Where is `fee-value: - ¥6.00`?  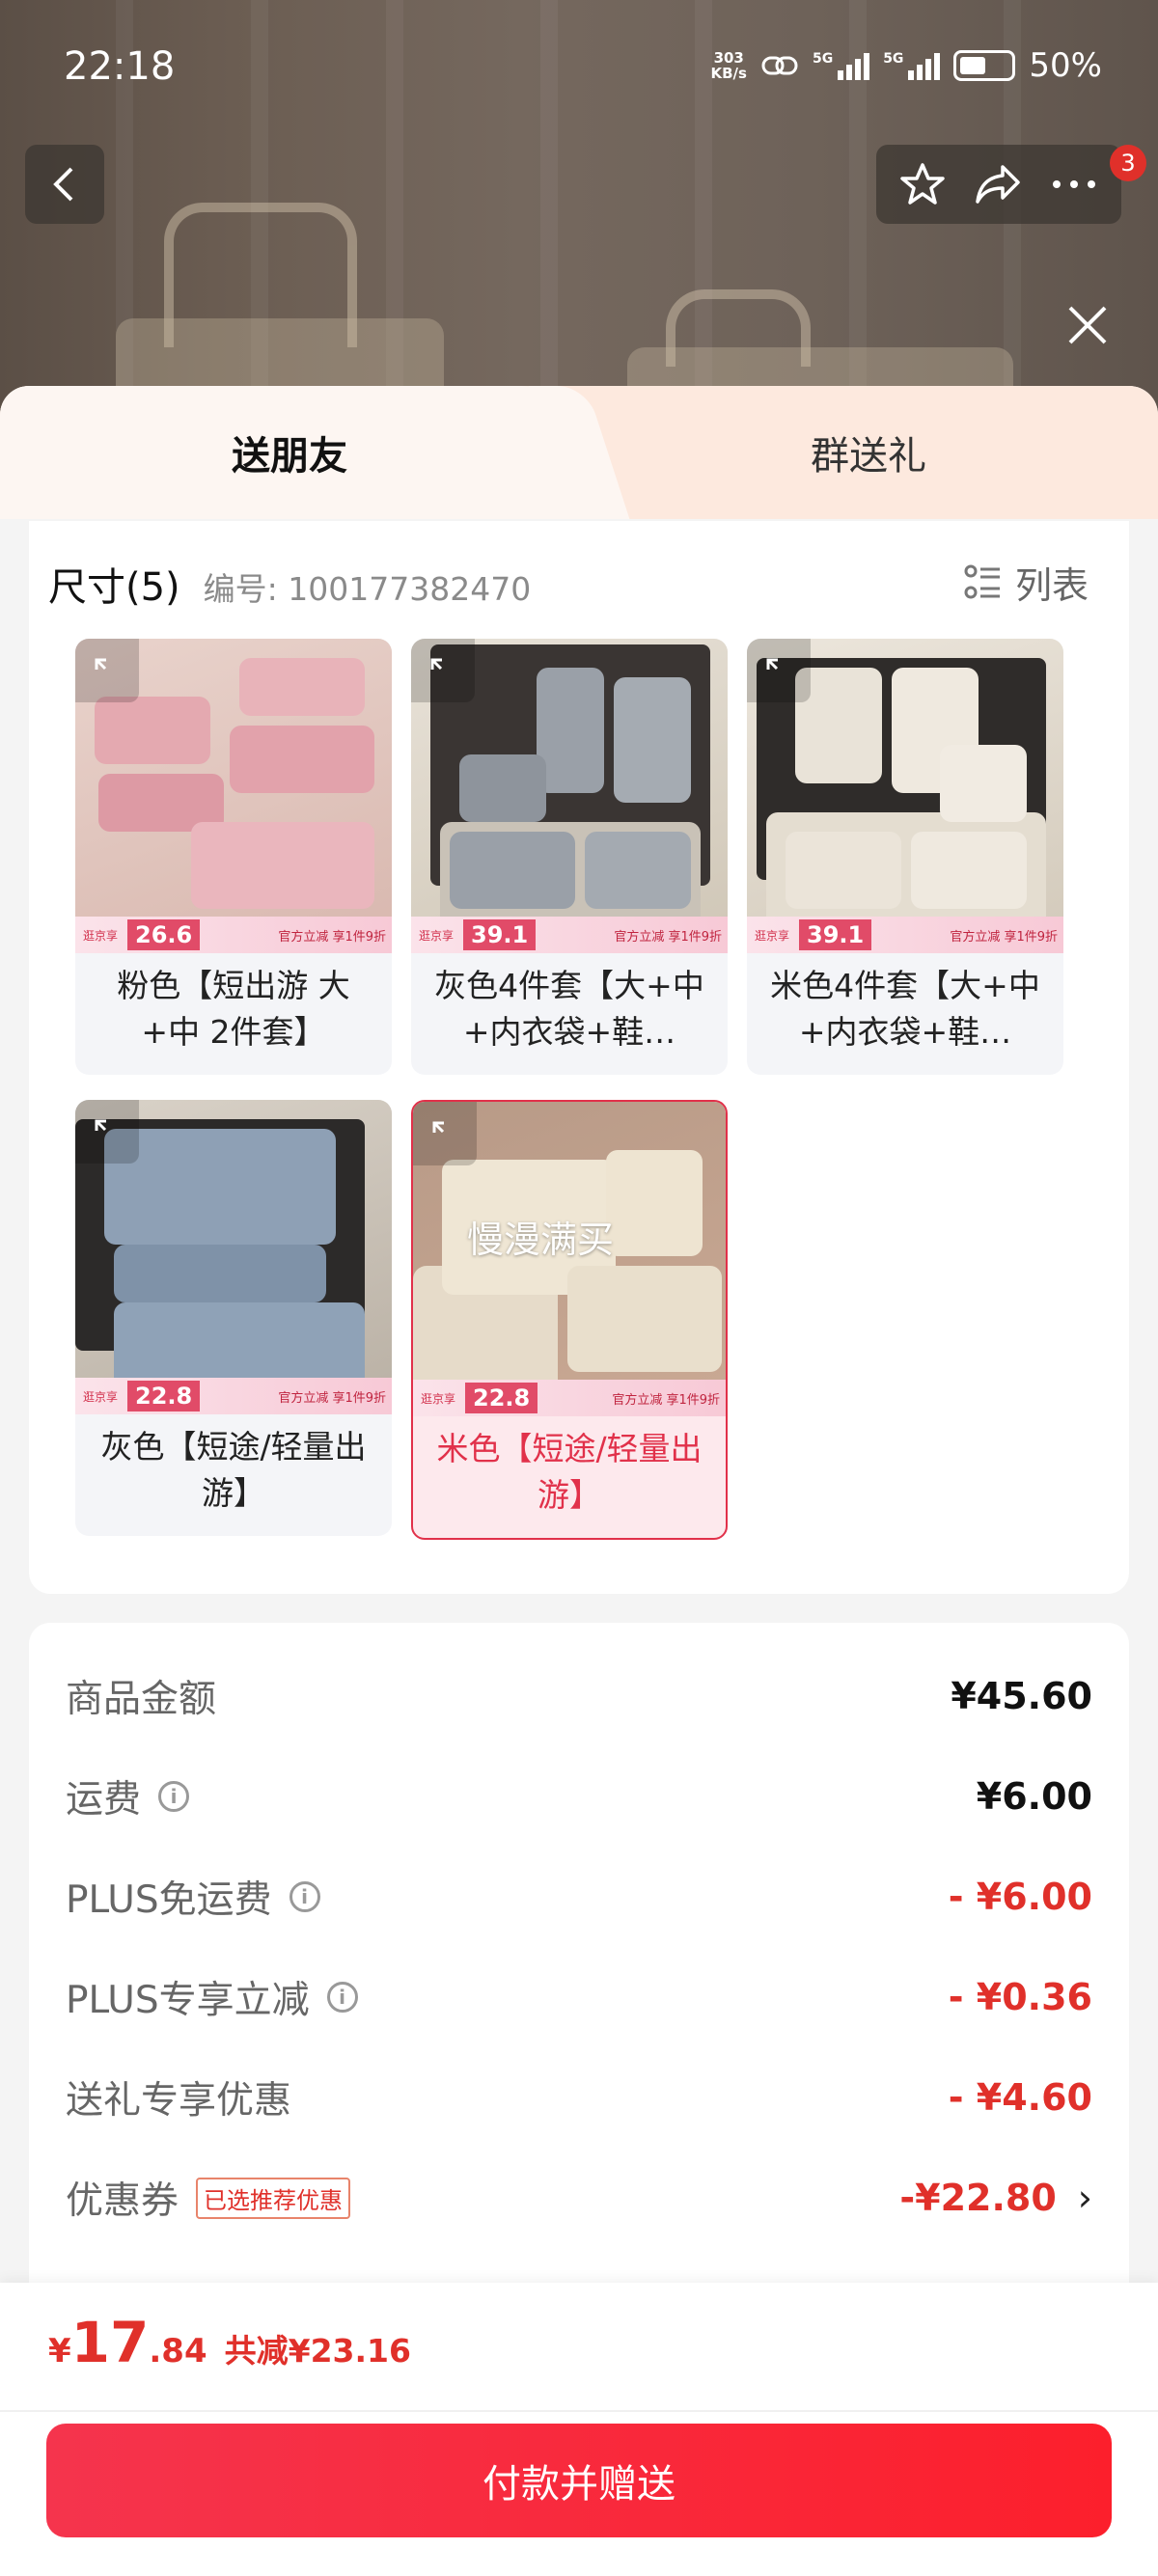 fee-value: - ¥6.00 is located at coordinates (1020, 1897).